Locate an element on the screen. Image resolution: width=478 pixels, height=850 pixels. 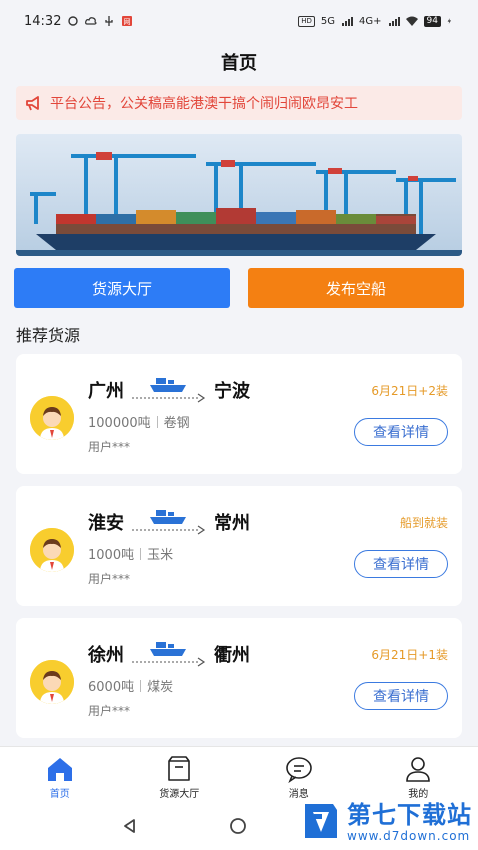
announcement-bar: 平台公告，公关稿高能港澳干搞个闹归闹欧昂安工 is located at coordinates (239, 103).